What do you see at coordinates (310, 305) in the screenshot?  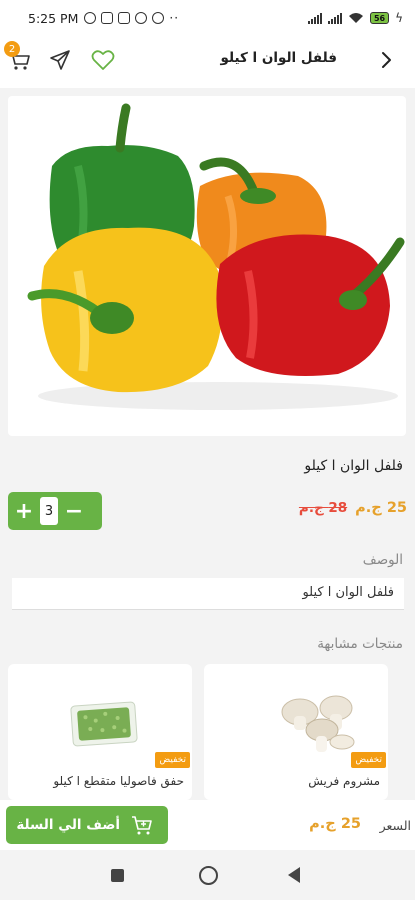 I see `red-pepper` at bounding box center [310, 305].